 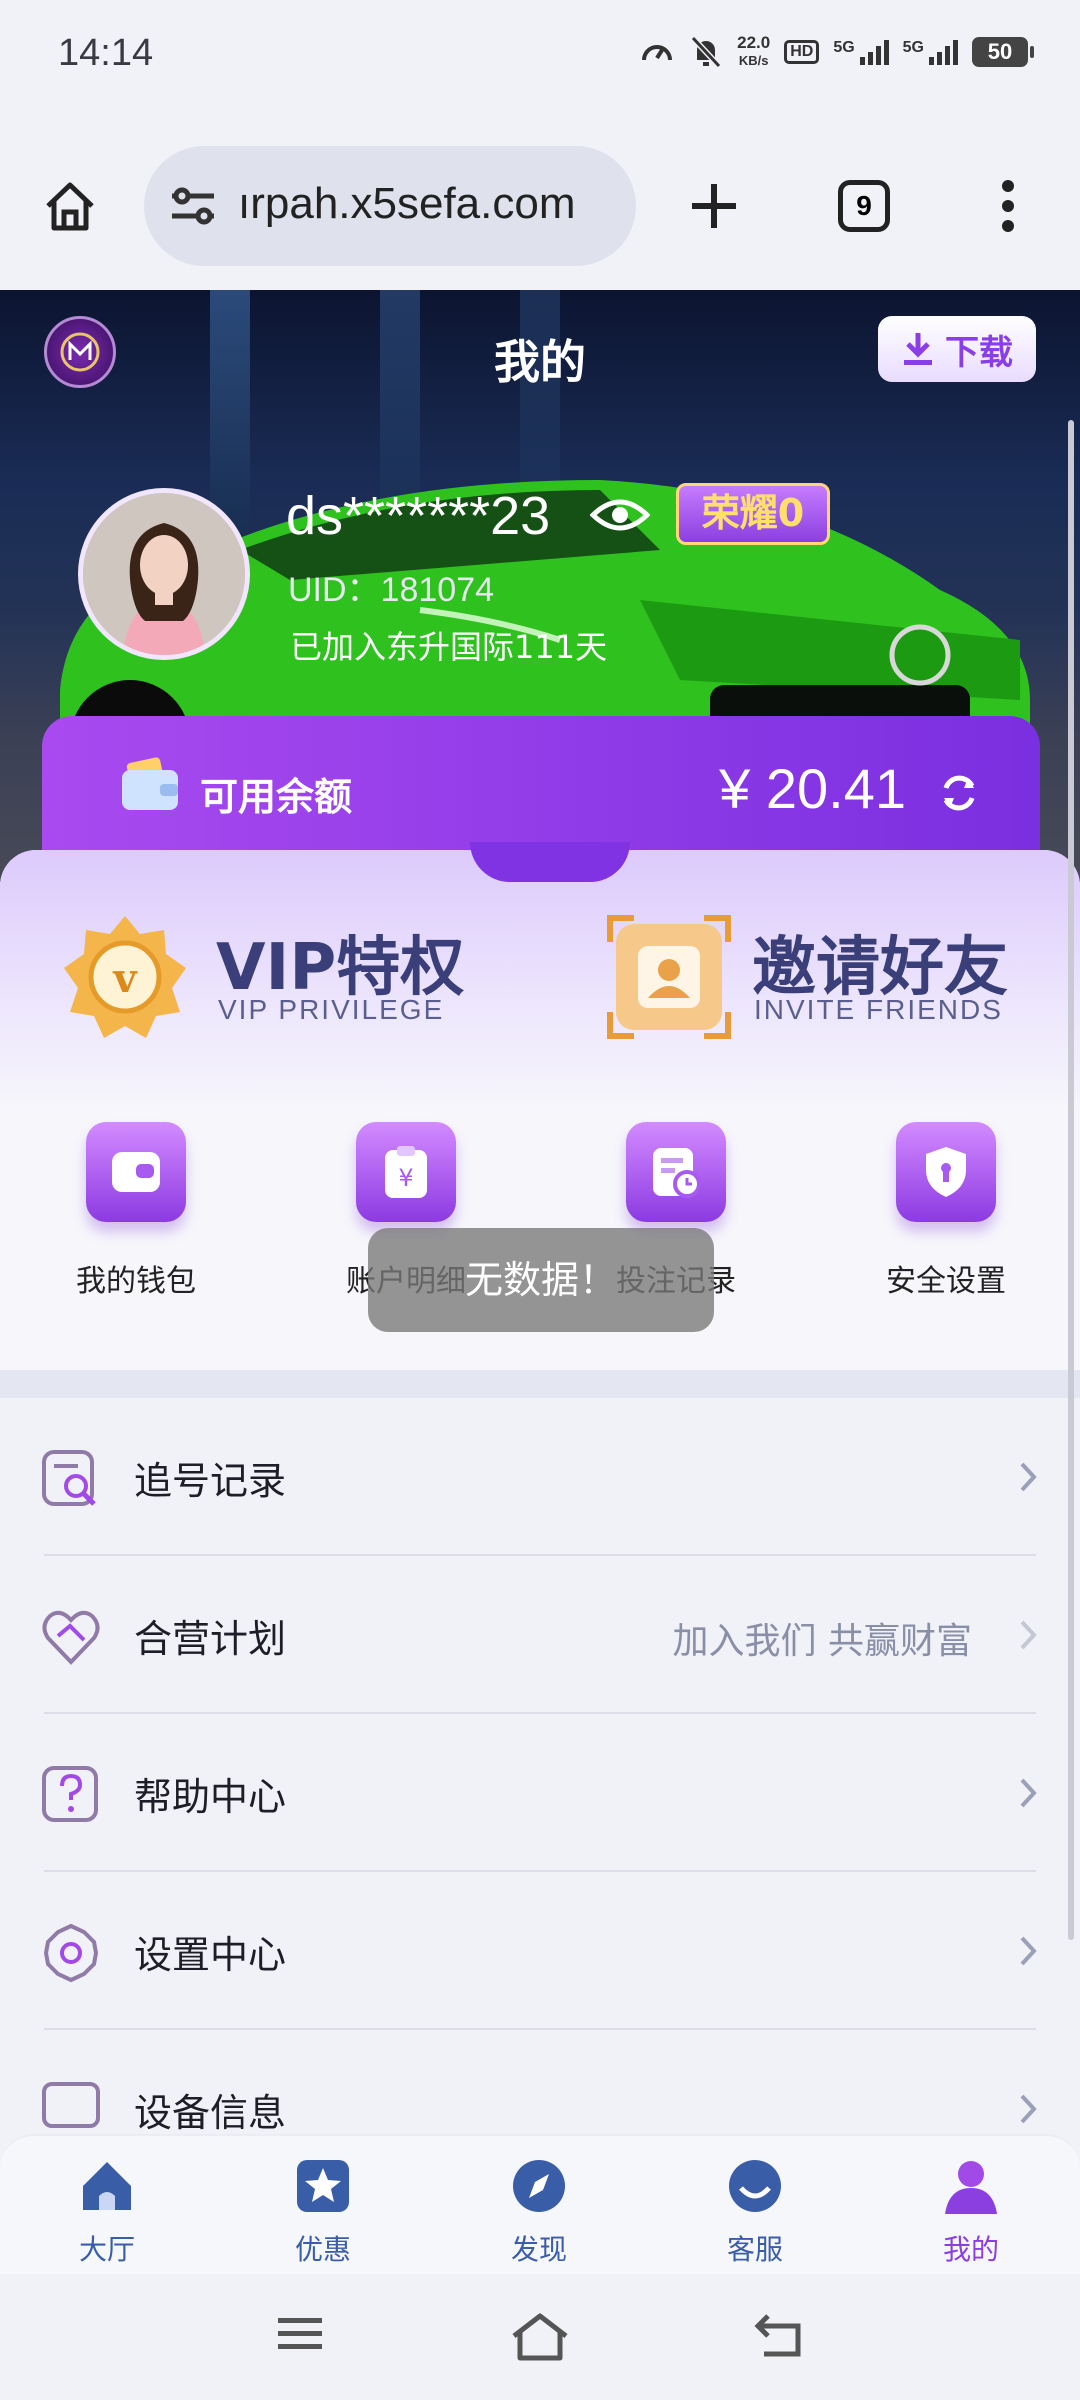 What do you see at coordinates (300, 2334) in the screenshot?
I see `recents-icon` at bounding box center [300, 2334].